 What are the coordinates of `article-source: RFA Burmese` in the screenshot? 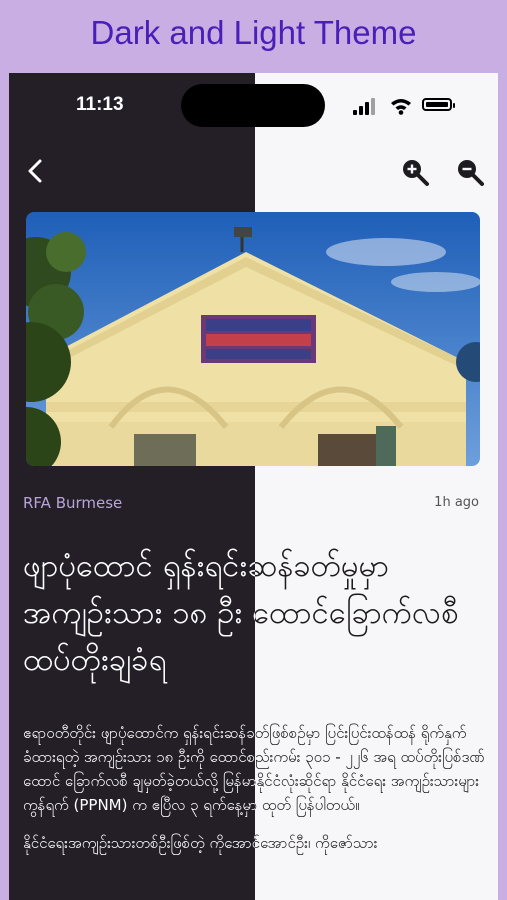 It's located at (72, 503).